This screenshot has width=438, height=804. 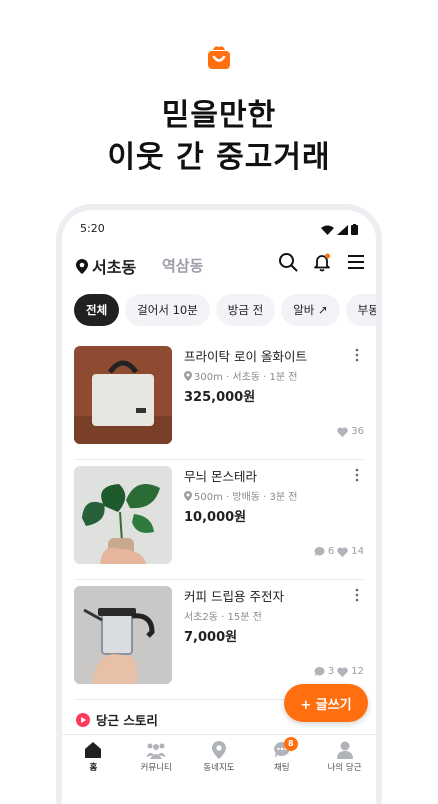 I want to click on location-name: 서초동, so click(x=114, y=267).